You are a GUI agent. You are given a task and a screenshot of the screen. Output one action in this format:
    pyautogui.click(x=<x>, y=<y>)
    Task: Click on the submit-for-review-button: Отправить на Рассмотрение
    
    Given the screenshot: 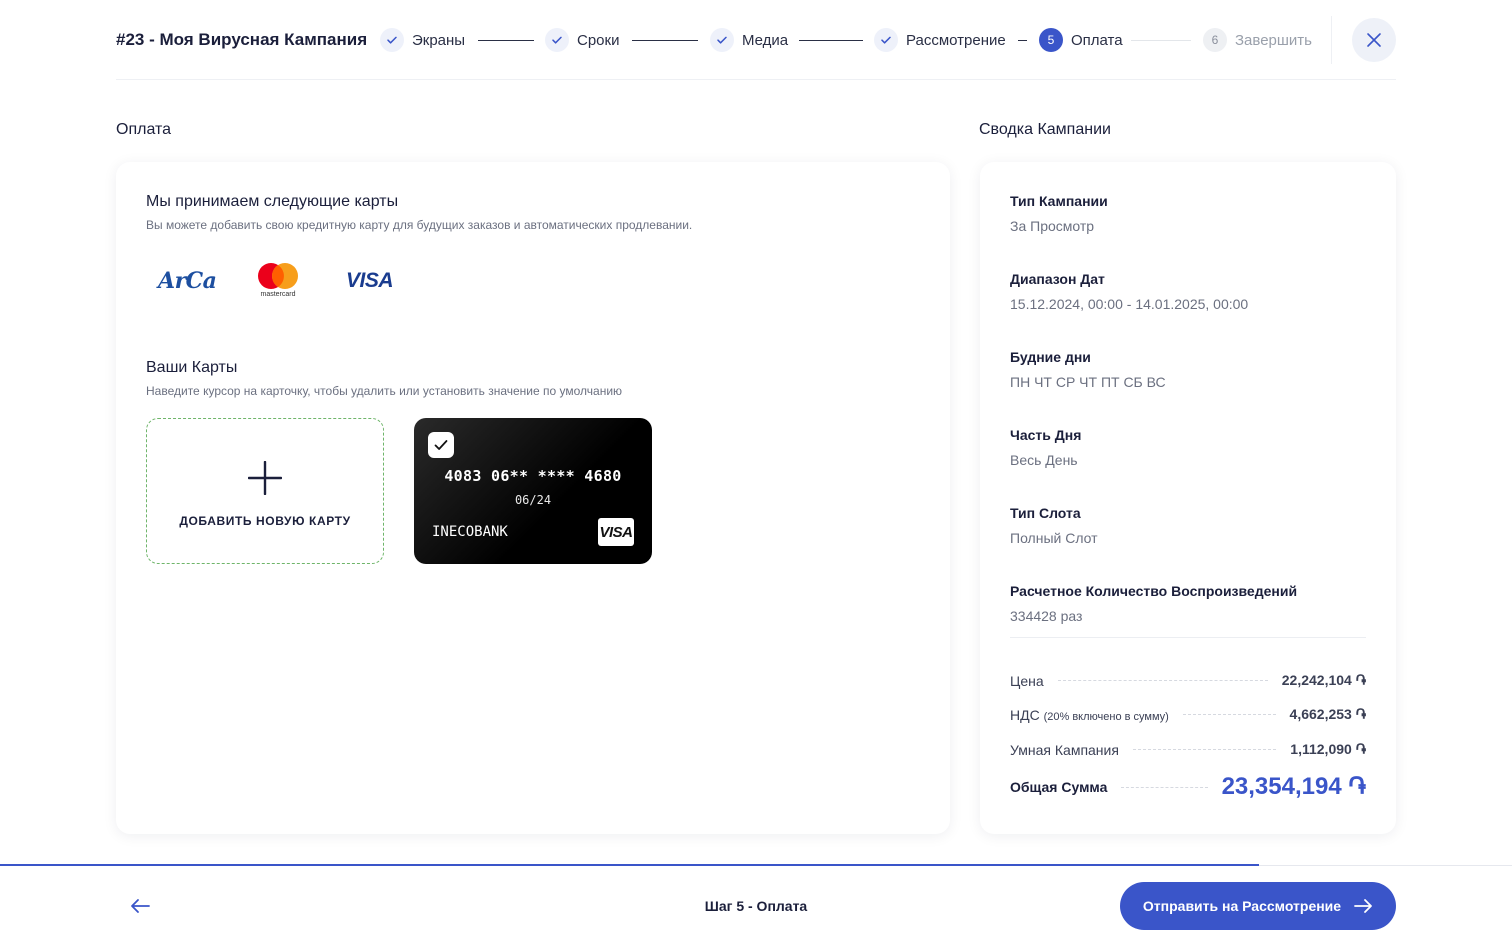 What is the action you would take?
    pyautogui.click(x=1258, y=906)
    